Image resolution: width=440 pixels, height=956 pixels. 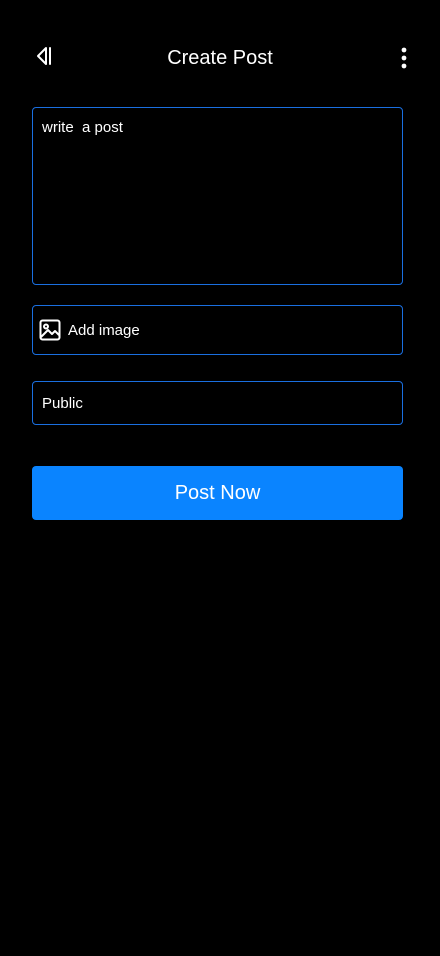 I want to click on back-button, so click(x=44, y=58).